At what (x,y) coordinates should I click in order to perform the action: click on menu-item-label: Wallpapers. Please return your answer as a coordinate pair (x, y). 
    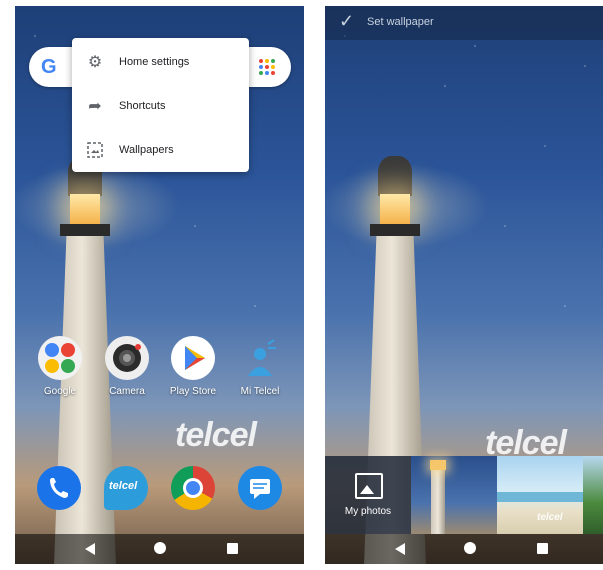
    Looking at the image, I should click on (146, 150).